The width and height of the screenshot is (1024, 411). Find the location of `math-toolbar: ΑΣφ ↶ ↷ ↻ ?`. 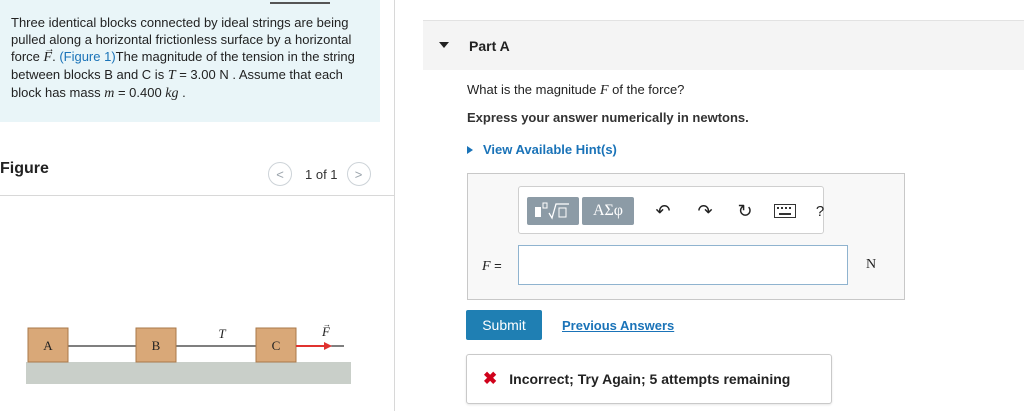

math-toolbar: ΑΣφ ↶ ↷ ↻ ? is located at coordinates (671, 210).